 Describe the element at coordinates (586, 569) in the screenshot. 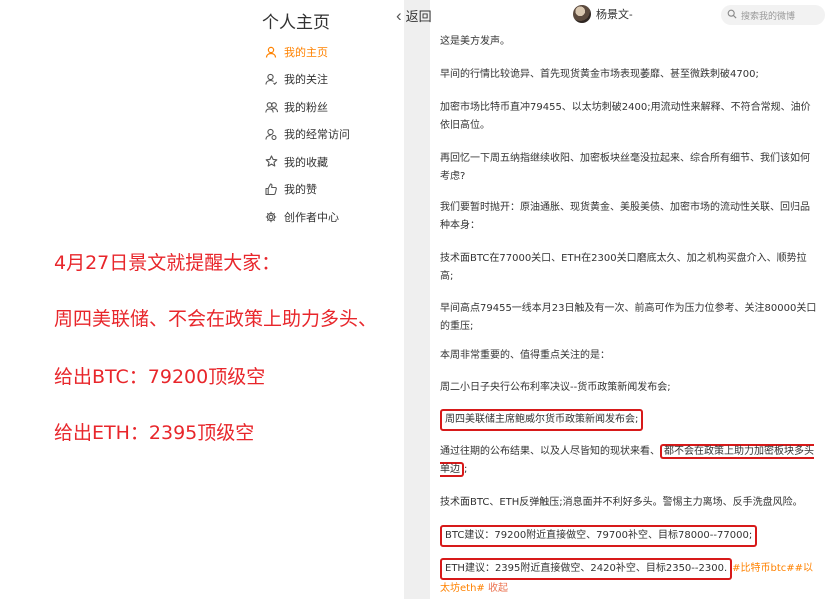

I see `eth-advice: ETH建议：2395附近直接做空、2420补空、目标2350--2300.` at that location.